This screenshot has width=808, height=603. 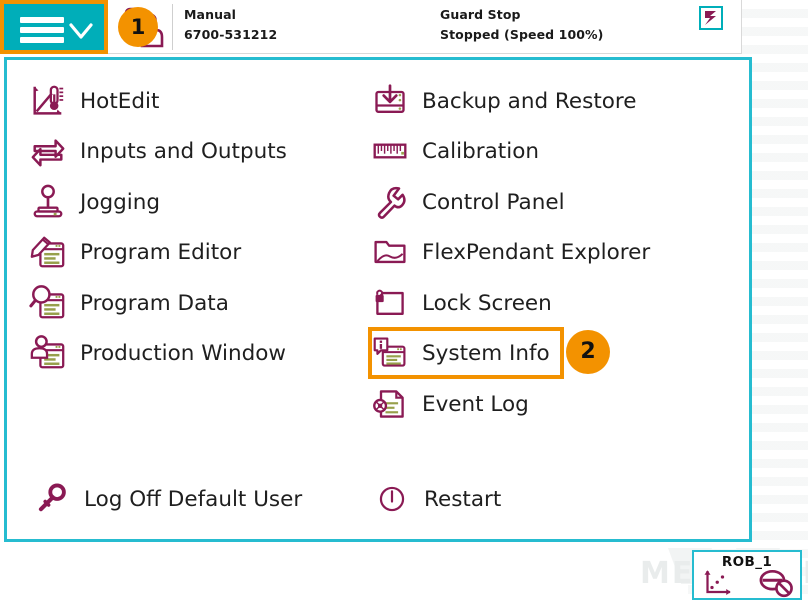 I want to click on key-icon, so click(x=52, y=499).